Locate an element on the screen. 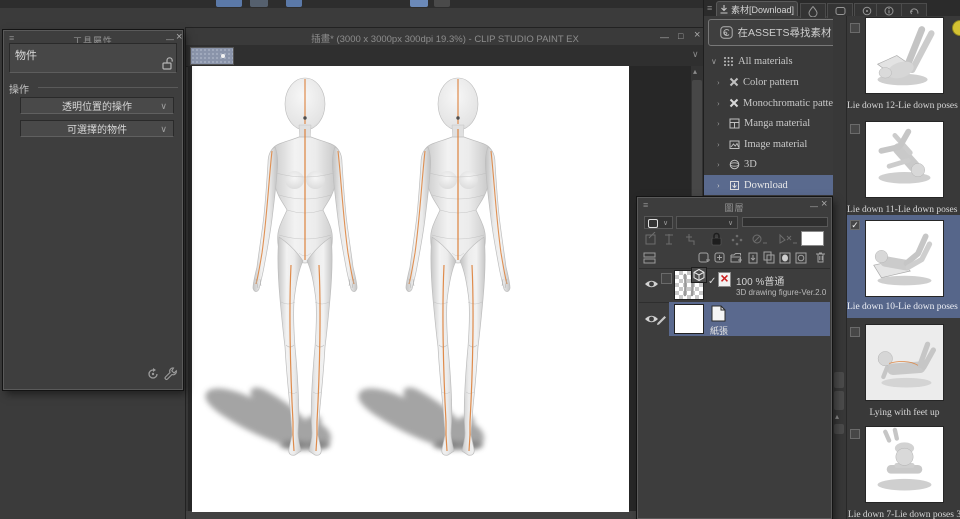 The height and width of the screenshot is (519, 960). layer-panel-title: 圖層 is located at coordinates (734, 208).